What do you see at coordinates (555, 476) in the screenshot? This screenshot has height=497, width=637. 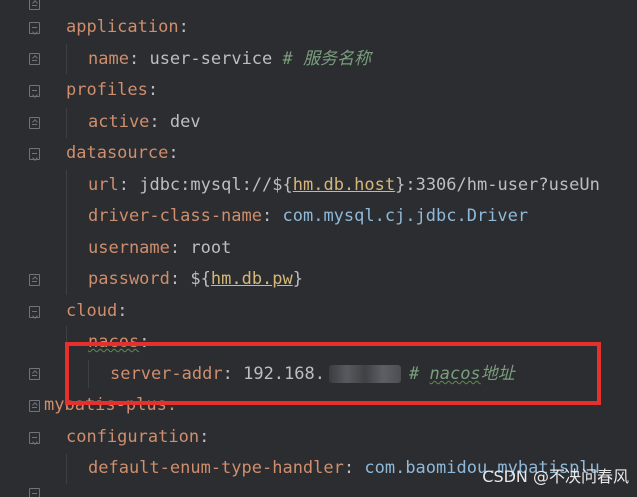 I see `watermark: CSDN @不决问春风` at bounding box center [555, 476].